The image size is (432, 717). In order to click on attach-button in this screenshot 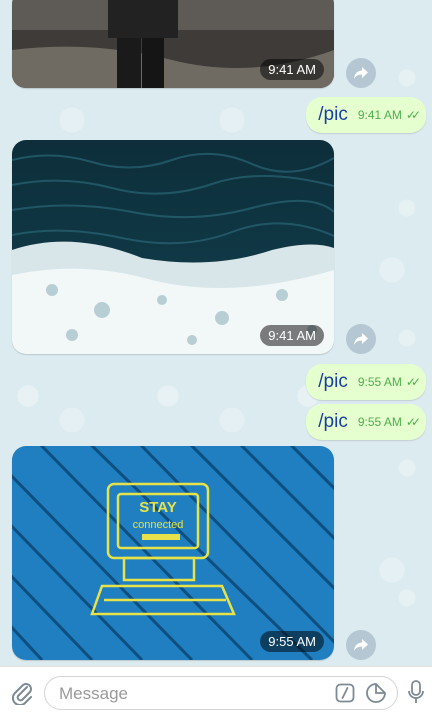, I will do `click(22, 693)`.